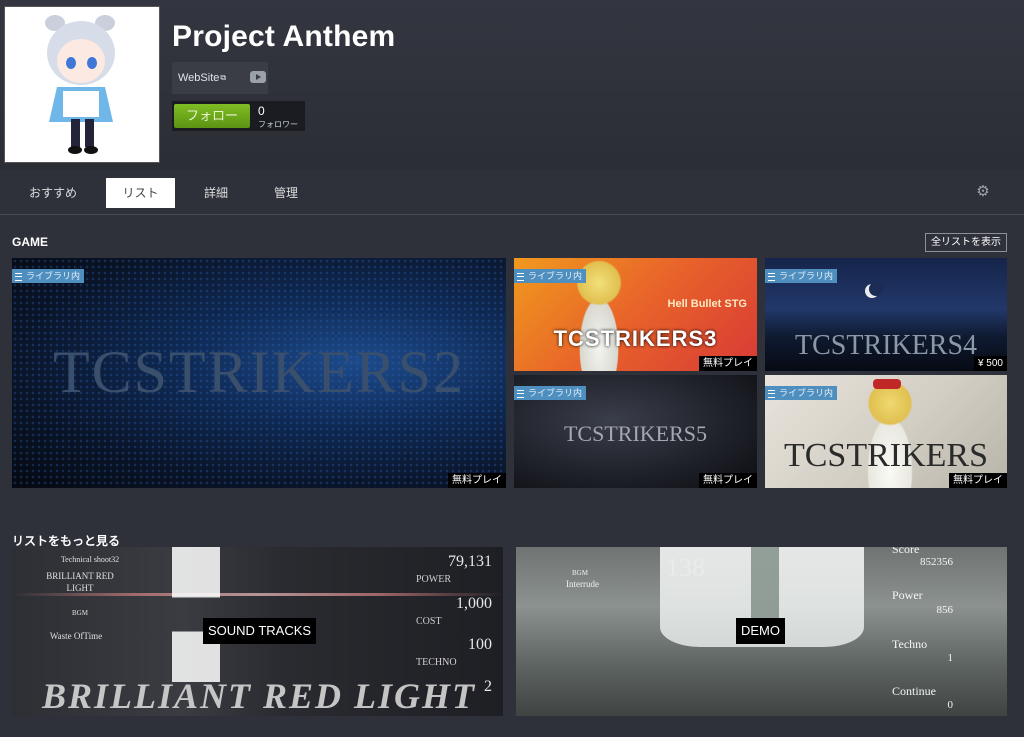  What do you see at coordinates (286, 193) in the screenshot?
I see `tab-manage: 管理` at bounding box center [286, 193].